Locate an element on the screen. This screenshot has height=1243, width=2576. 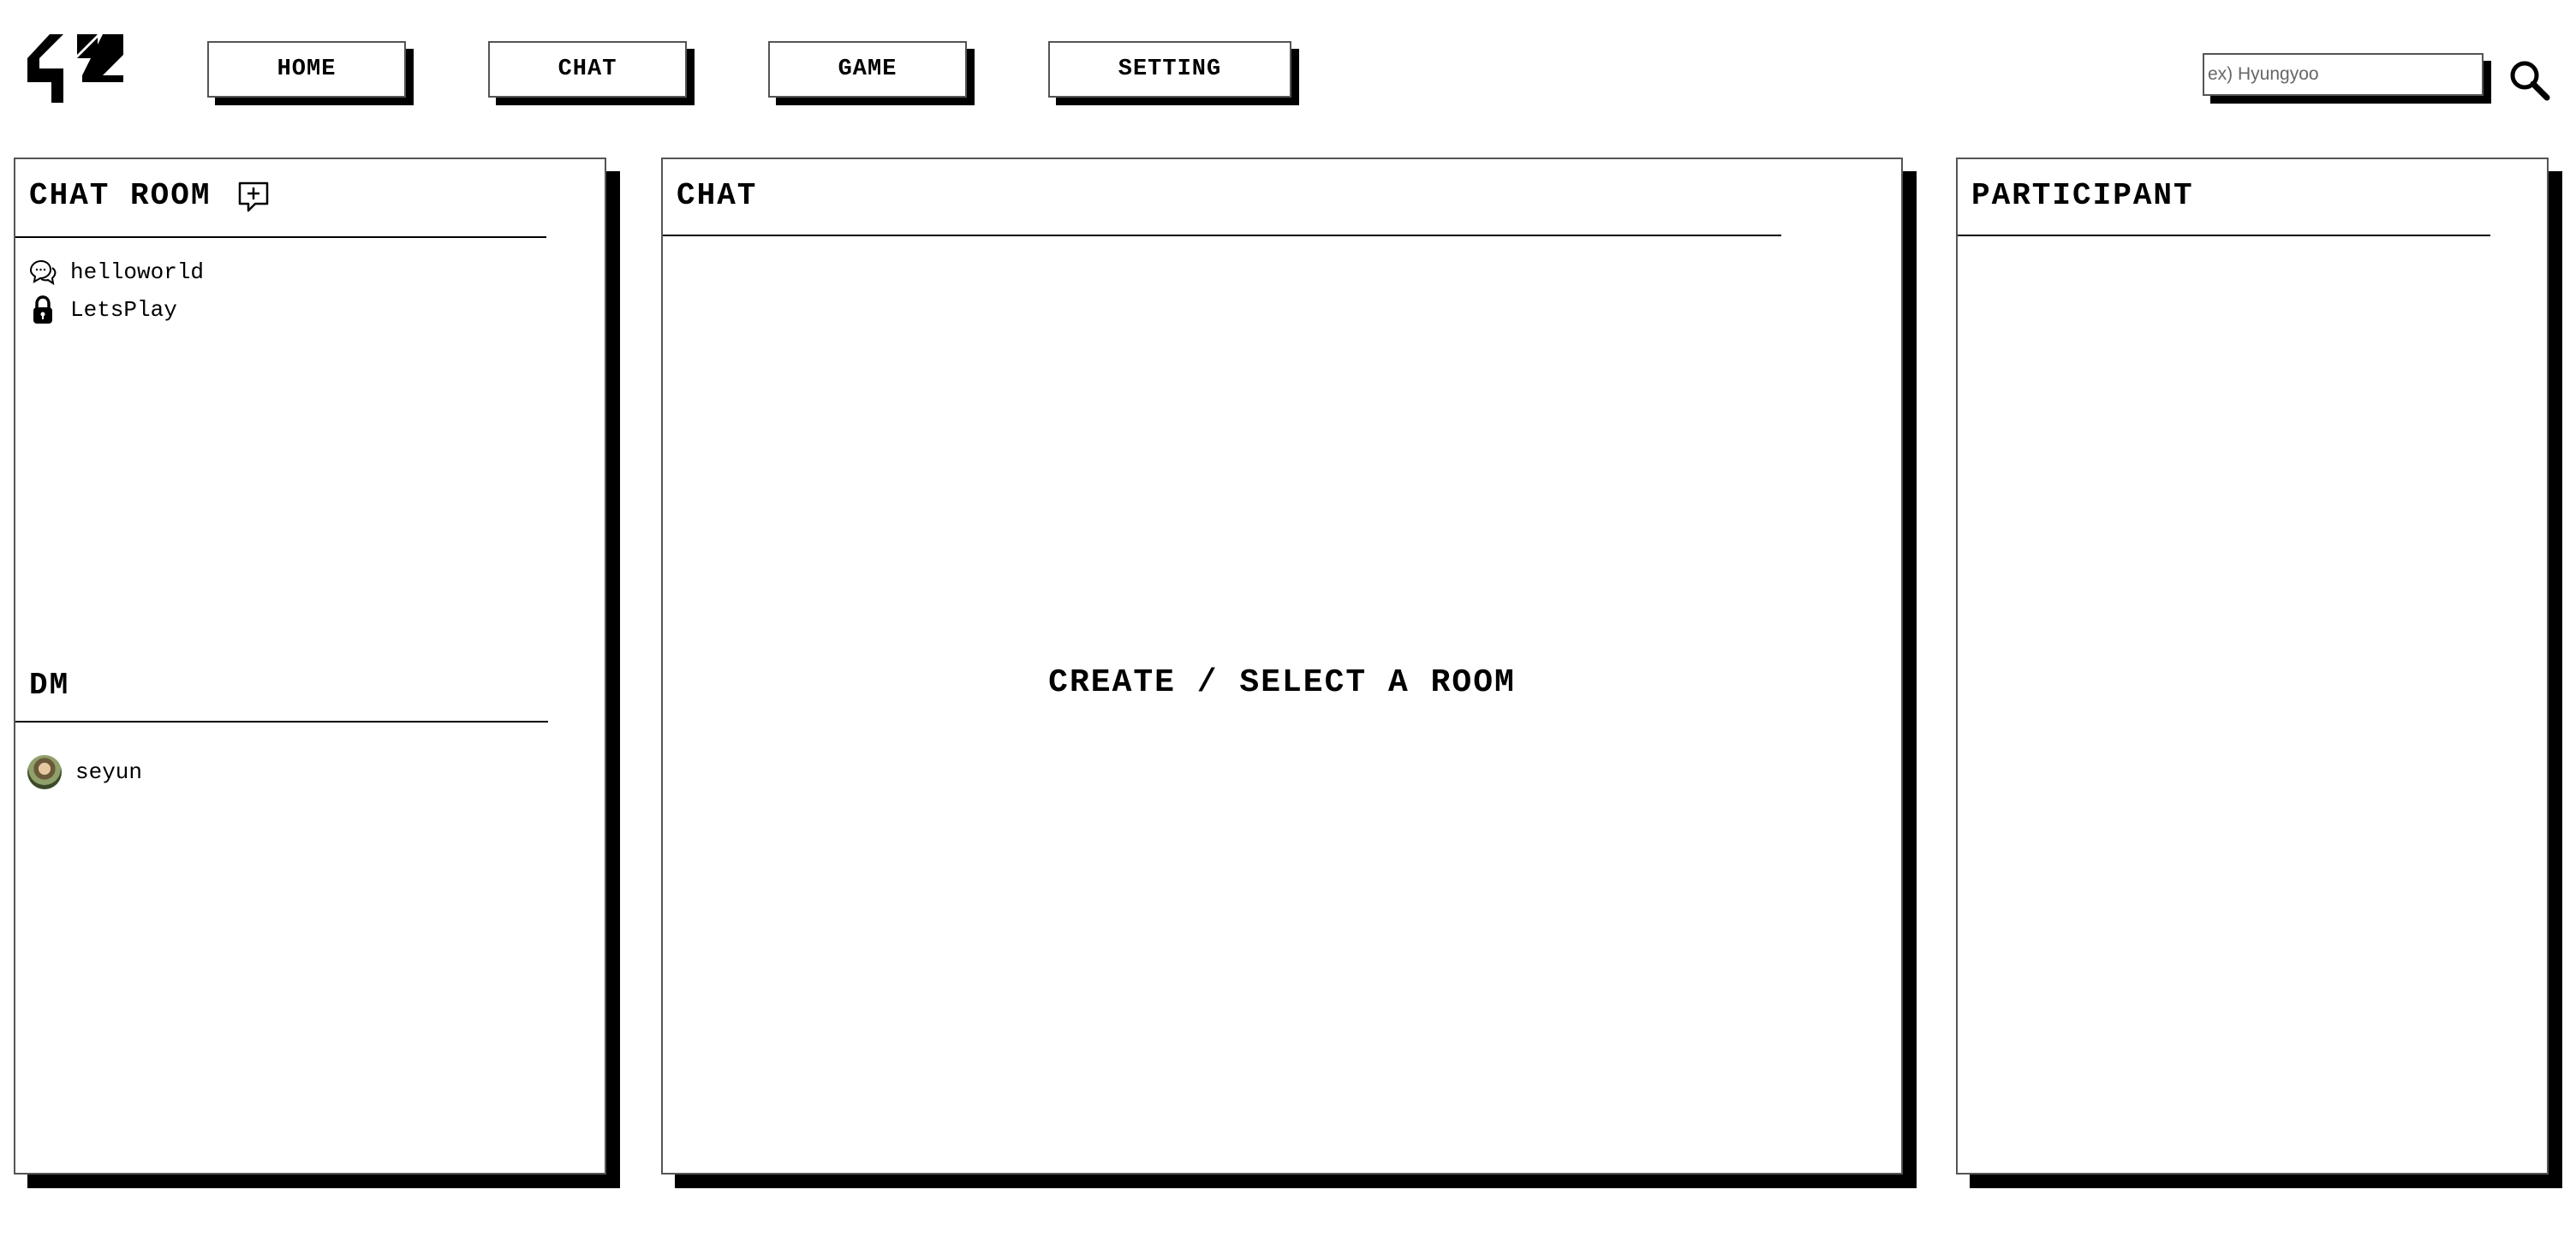
room-name: helloworld is located at coordinates (138, 272).